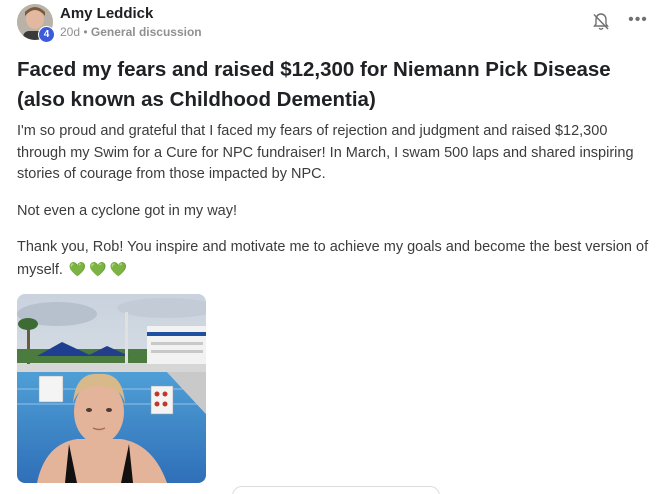 Image resolution: width=672 pixels, height=494 pixels. Describe the element at coordinates (106, 13) in the screenshot. I see `author-name: Amy Leddick` at that location.